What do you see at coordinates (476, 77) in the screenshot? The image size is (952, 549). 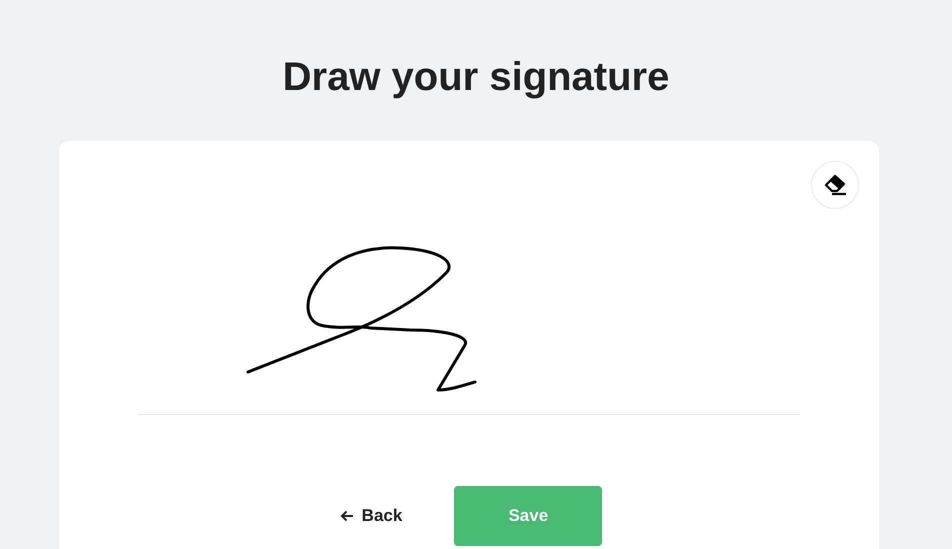 I see `page-title: Draw your signature` at bounding box center [476, 77].